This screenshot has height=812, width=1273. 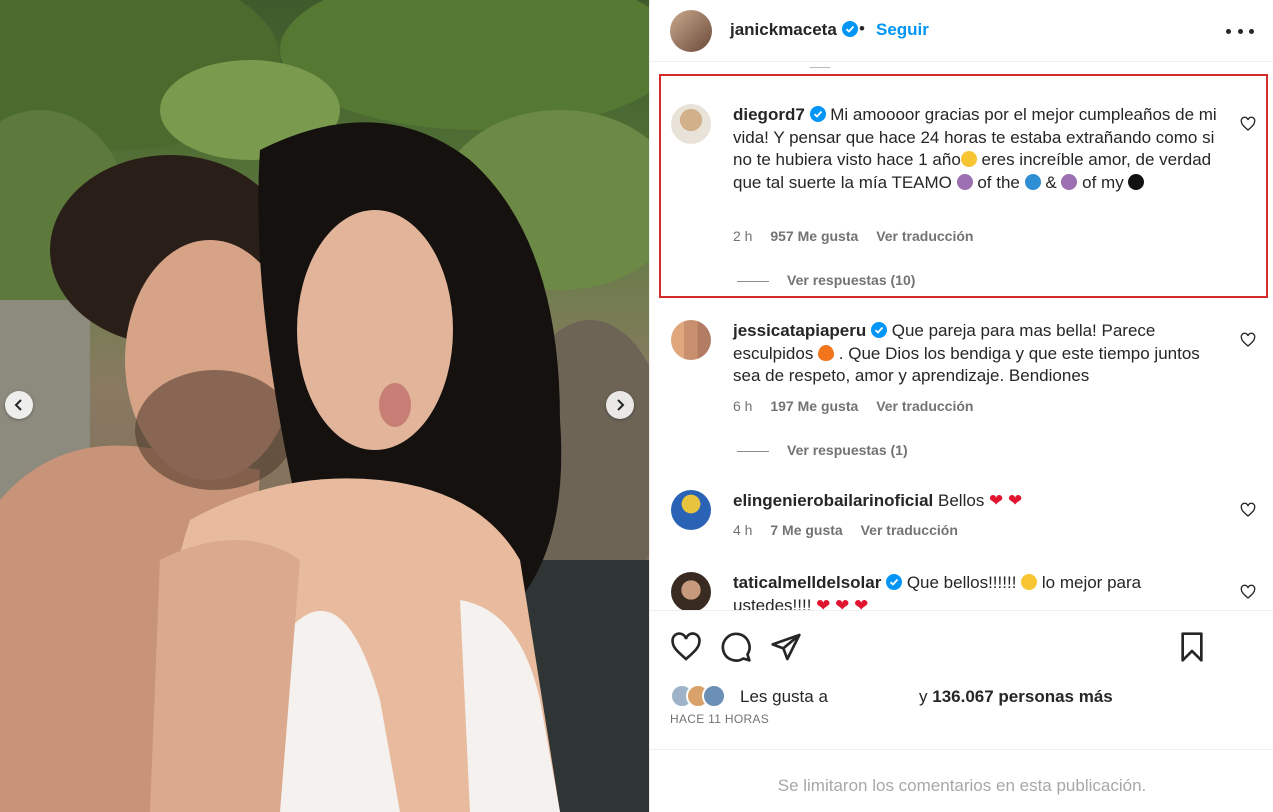 I want to click on chevron-right-icon, so click(x=621, y=405).